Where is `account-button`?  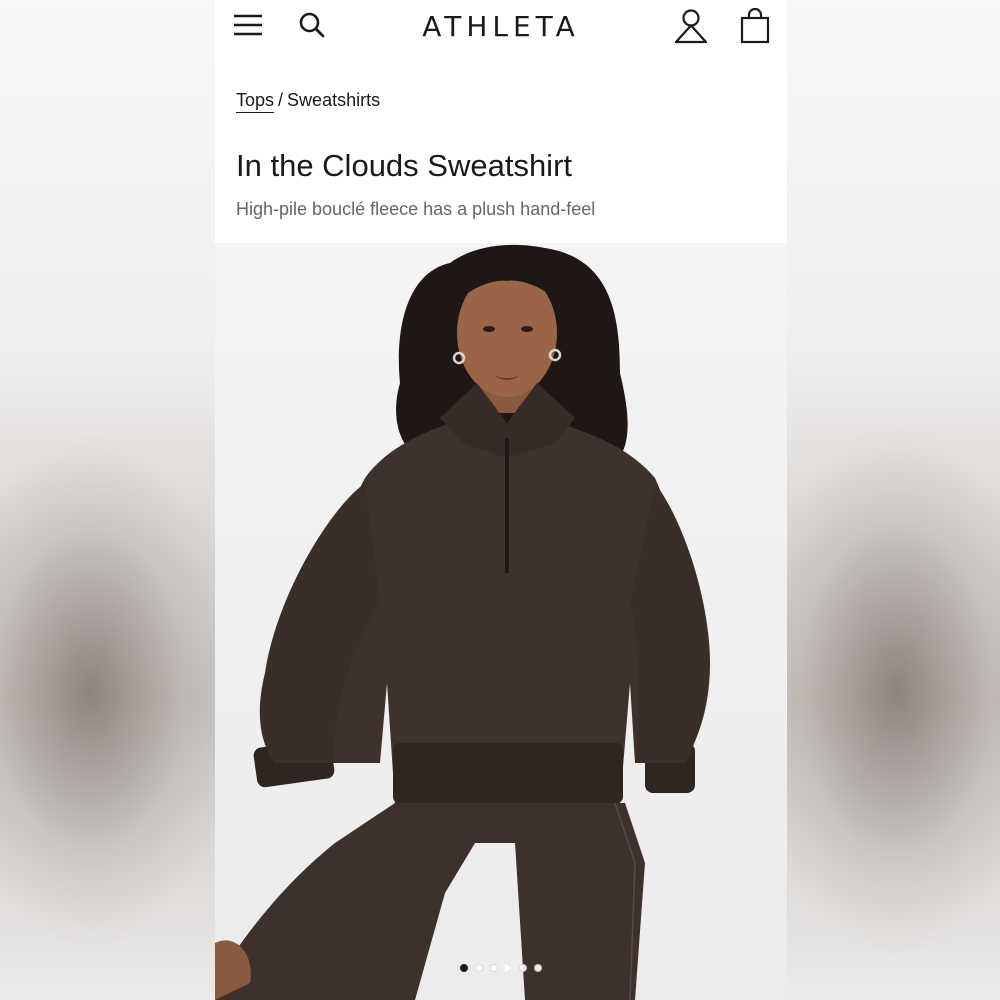 account-button is located at coordinates (691, 26).